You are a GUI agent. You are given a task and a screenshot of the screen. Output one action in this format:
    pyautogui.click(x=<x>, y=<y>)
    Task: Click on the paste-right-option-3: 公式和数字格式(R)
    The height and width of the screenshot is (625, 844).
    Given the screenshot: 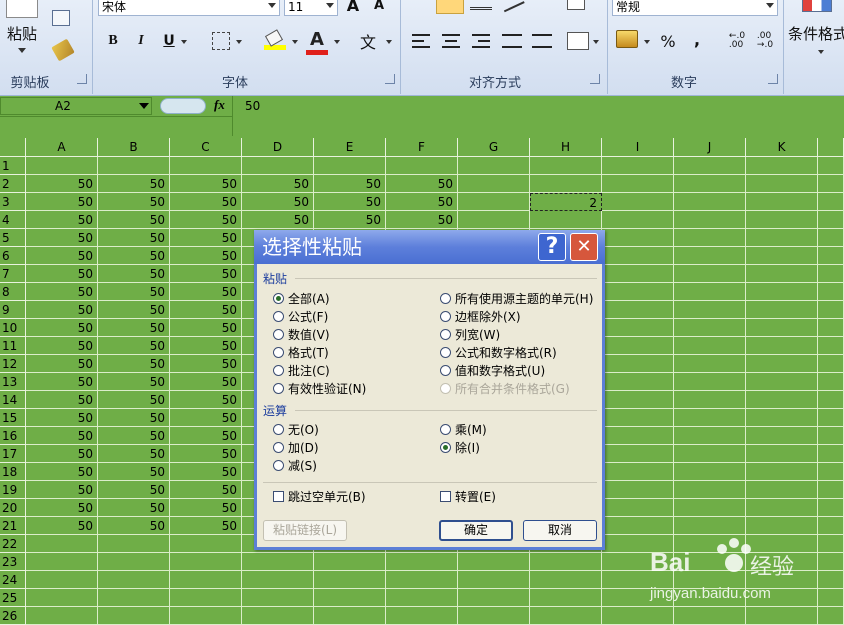 What is the action you would take?
    pyautogui.click(x=498, y=352)
    